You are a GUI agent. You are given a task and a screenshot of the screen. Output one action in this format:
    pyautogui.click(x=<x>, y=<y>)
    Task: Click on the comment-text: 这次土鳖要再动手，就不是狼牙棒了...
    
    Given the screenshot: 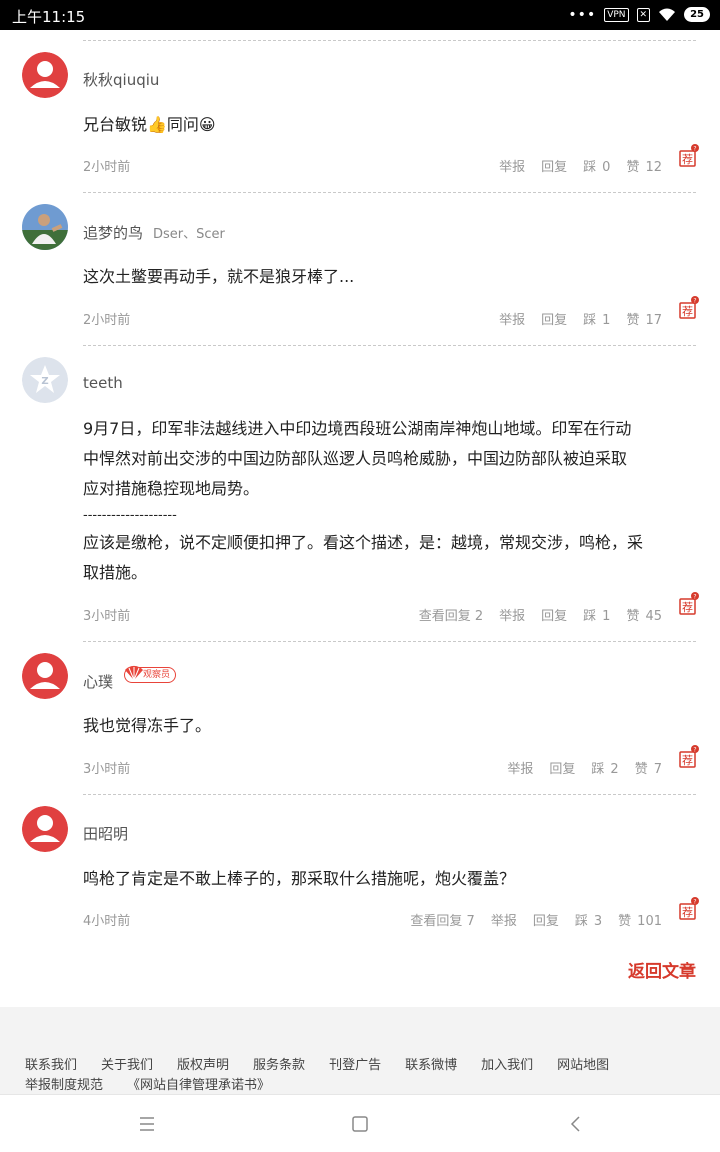 What is the action you would take?
    pyautogui.click(x=219, y=276)
    